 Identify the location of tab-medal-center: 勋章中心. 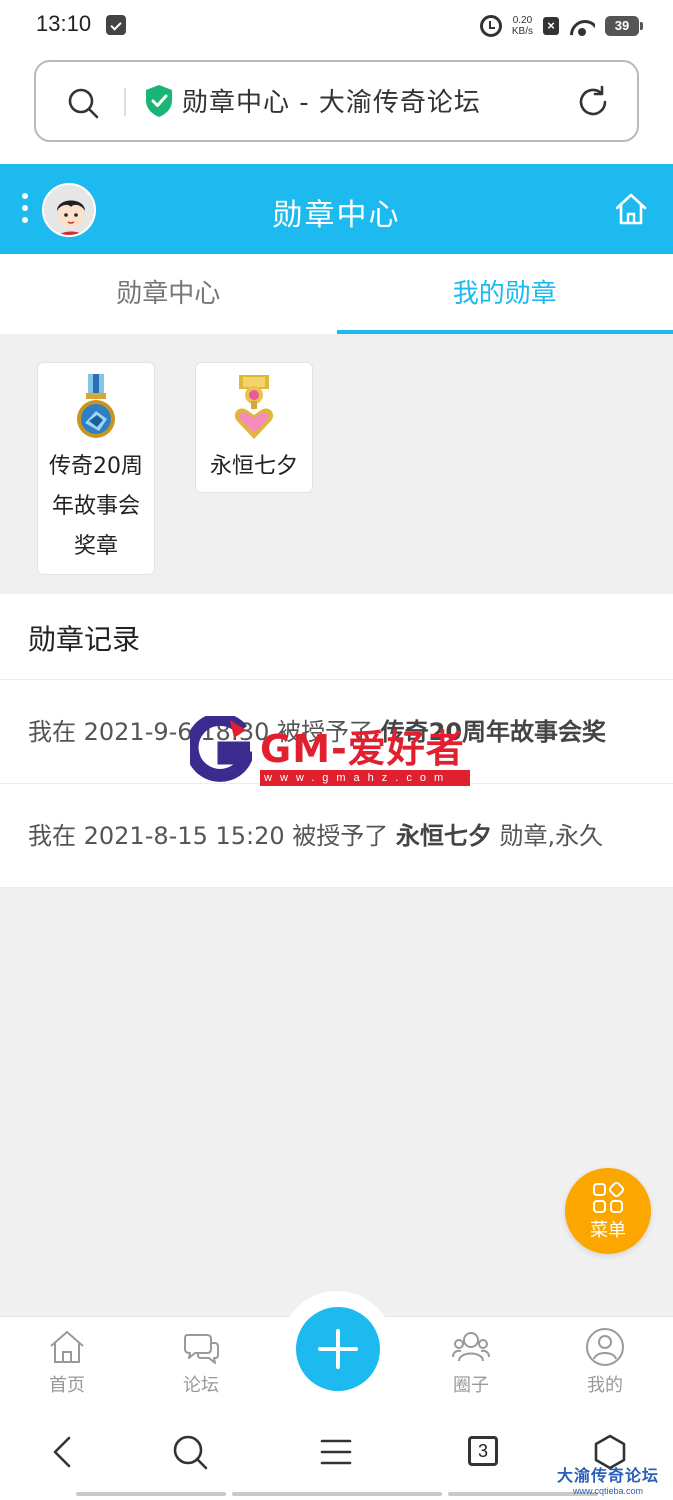
(168, 294).